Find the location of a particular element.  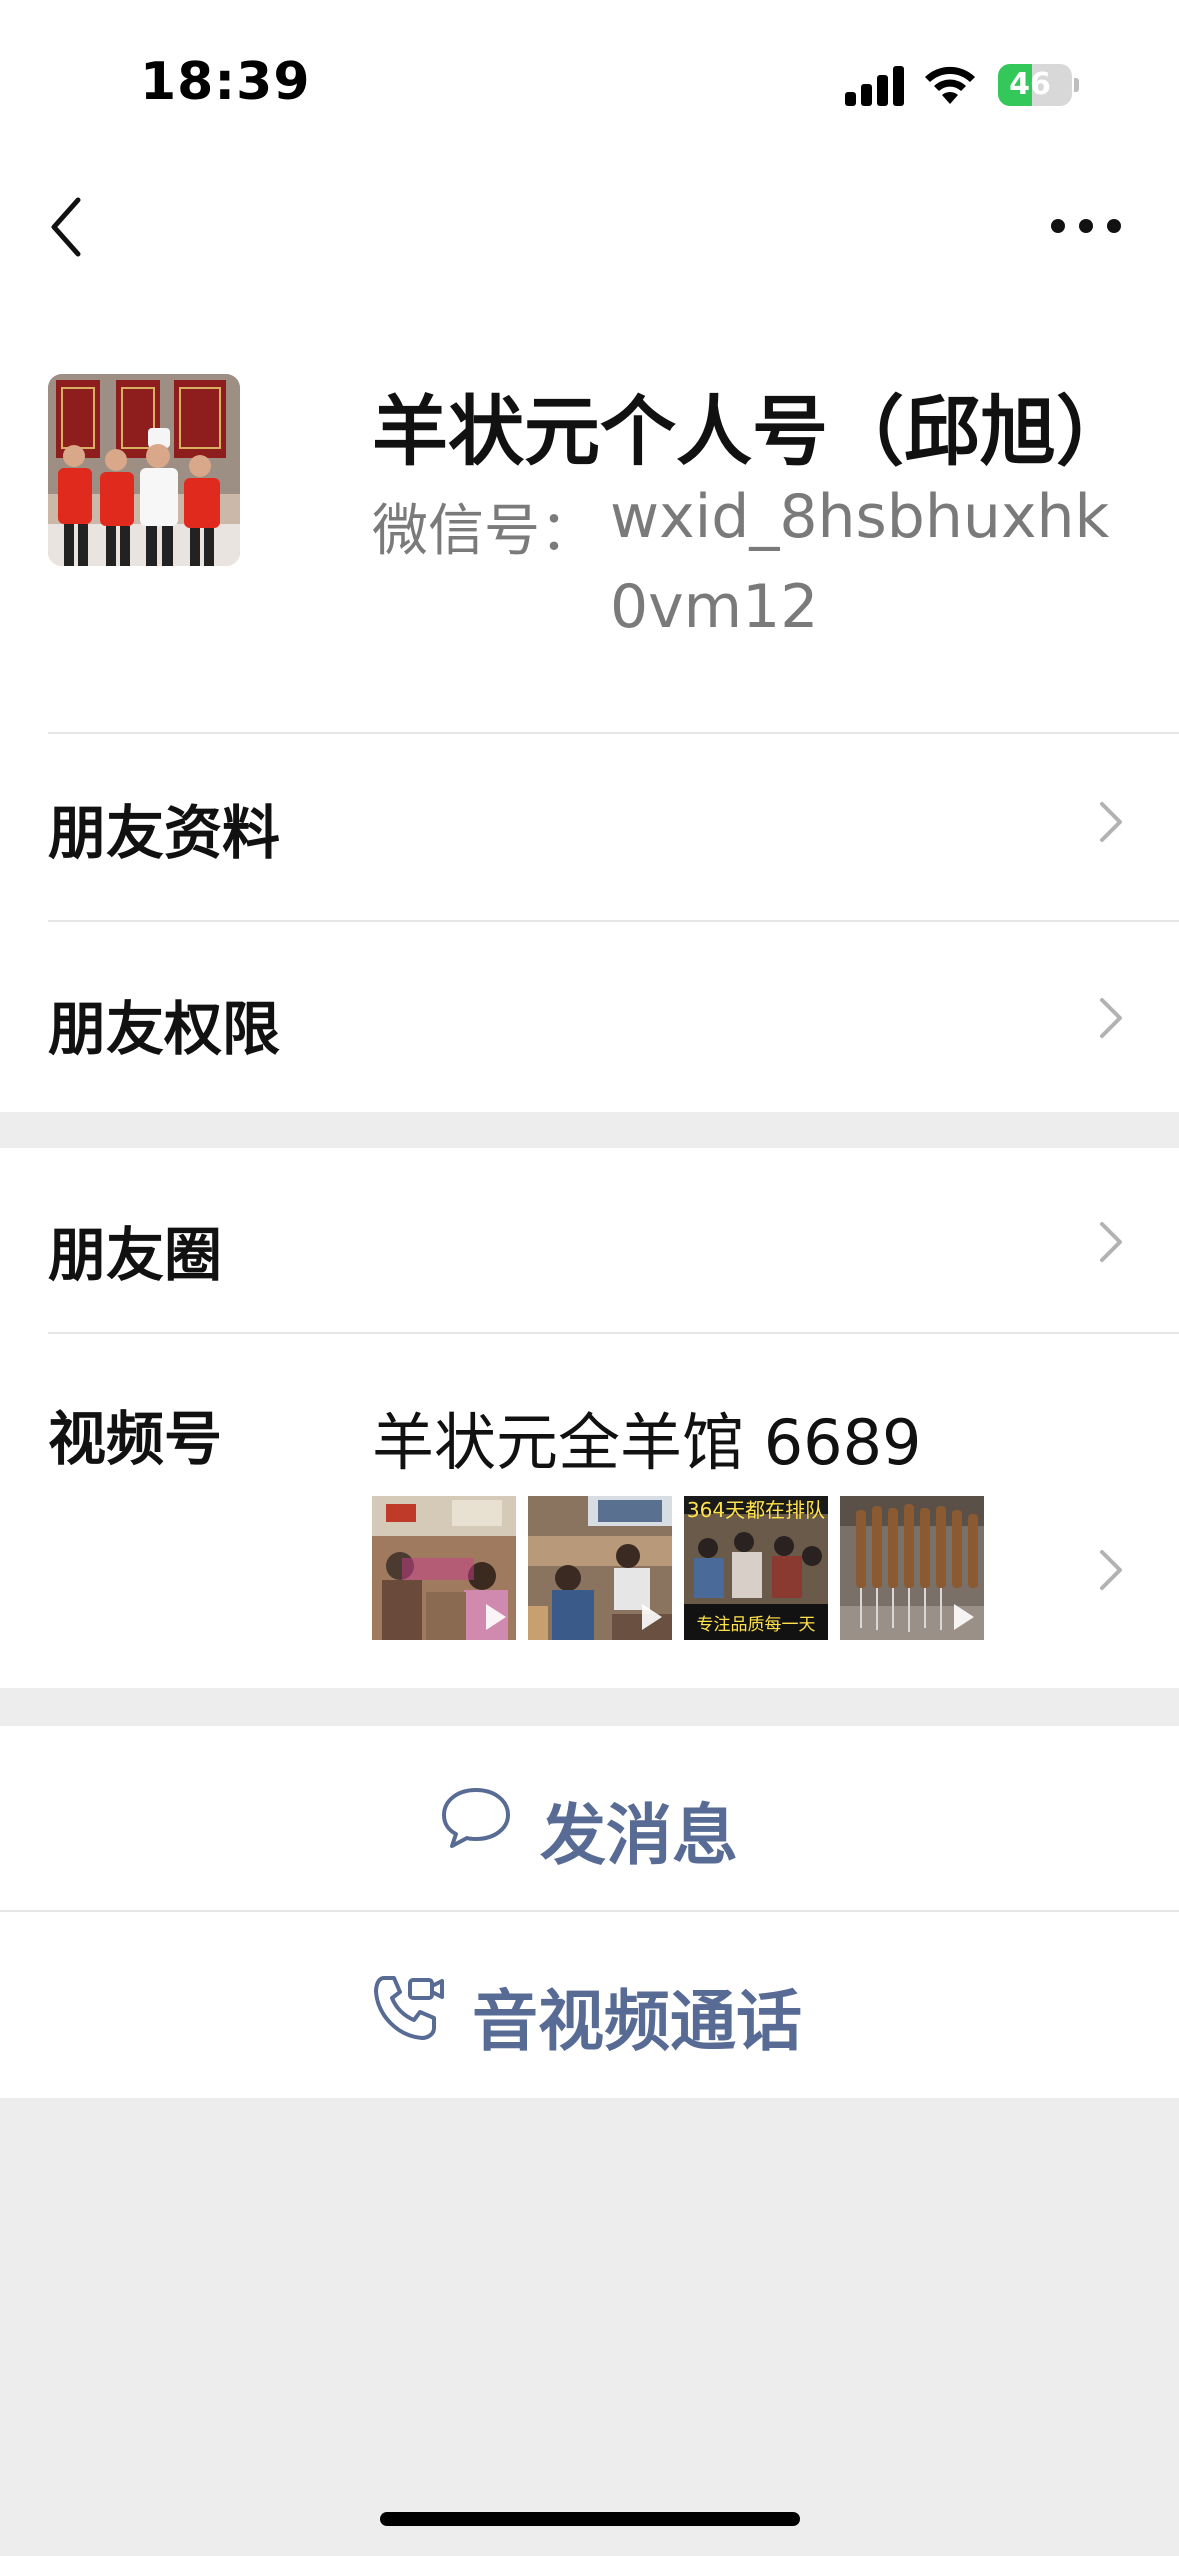

friend-info-label: 朋友资料 is located at coordinates (164, 833).